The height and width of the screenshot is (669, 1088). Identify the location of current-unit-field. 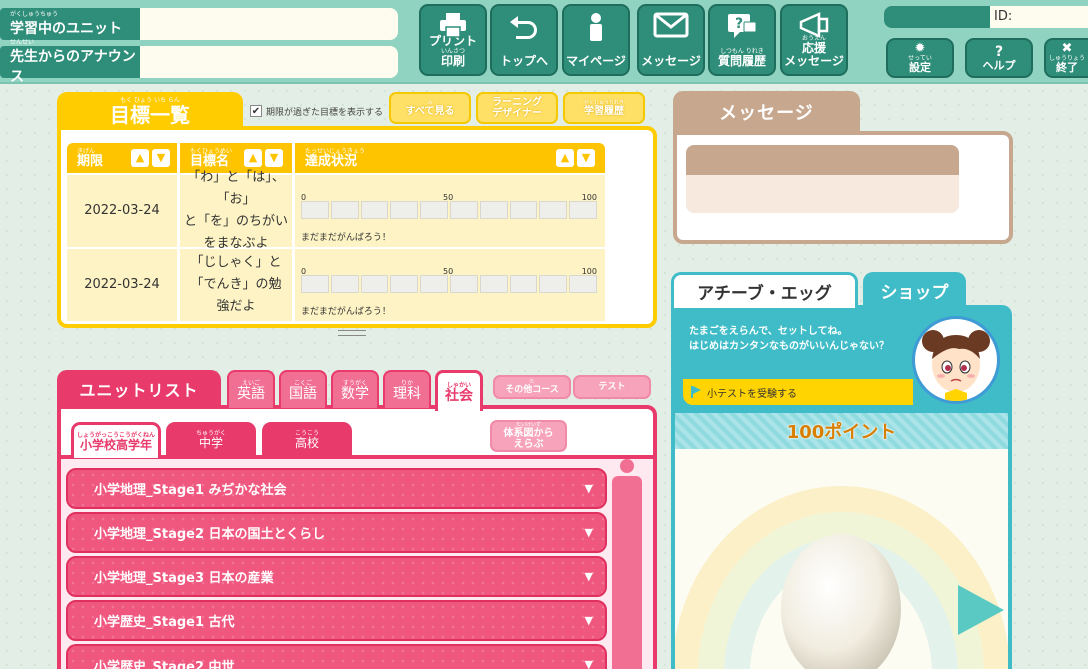
(269, 24).